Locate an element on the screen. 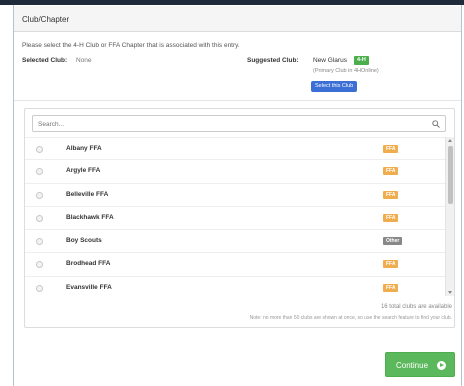  list-item: Boy Scouts Other is located at coordinates (235, 242).